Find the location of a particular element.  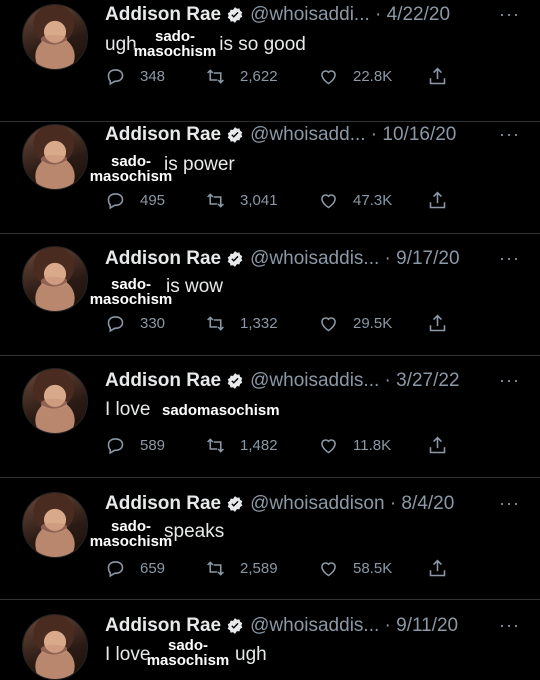

like-count: 47.3K is located at coordinates (373, 200).